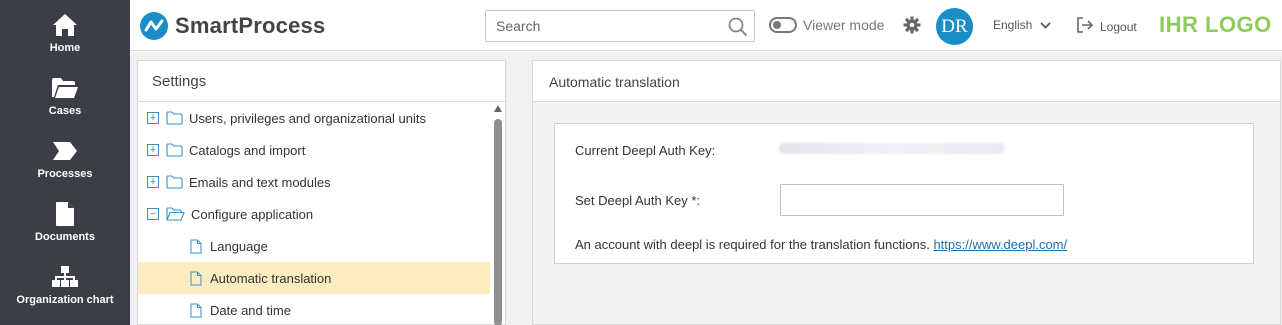 This screenshot has width=1282, height=325. I want to click on tree-scrollbar, so click(498, 215).